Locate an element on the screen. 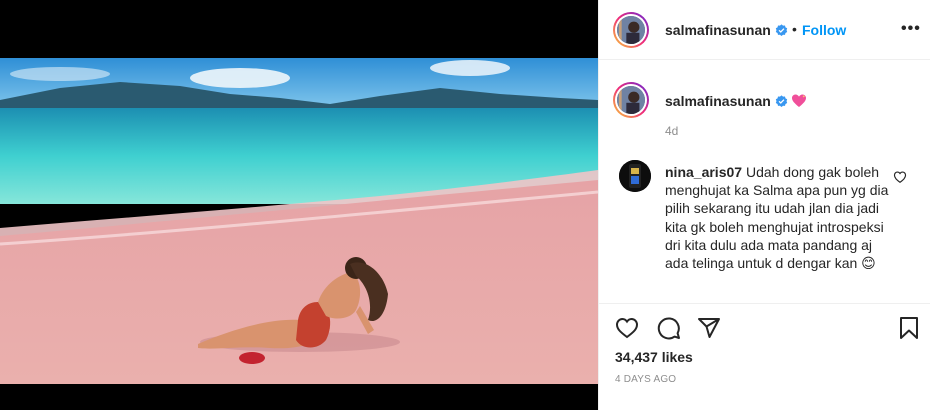 This screenshot has height=410, width=930. heart-outline-icon is located at coordinates (627, 328).